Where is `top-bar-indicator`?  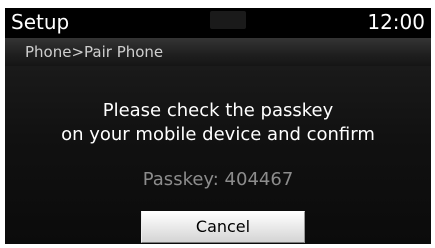 top-bar-indicator is located at coordinates (228, 20).